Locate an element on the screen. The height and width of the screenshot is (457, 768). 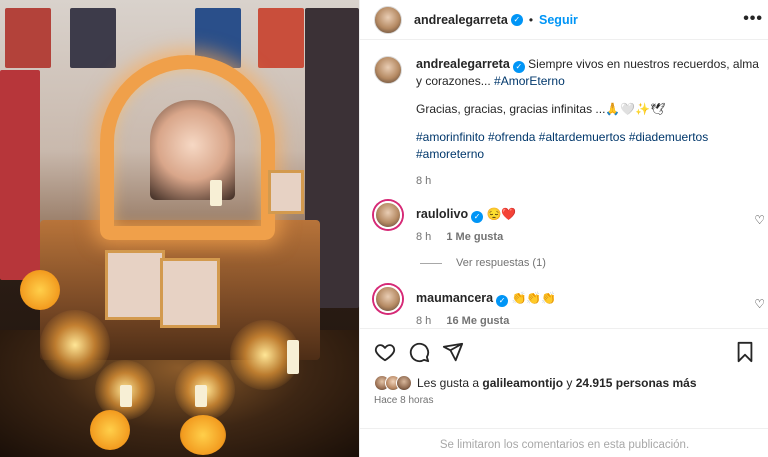
liker-username: galileamontijo is located at coordinates (522, 383).